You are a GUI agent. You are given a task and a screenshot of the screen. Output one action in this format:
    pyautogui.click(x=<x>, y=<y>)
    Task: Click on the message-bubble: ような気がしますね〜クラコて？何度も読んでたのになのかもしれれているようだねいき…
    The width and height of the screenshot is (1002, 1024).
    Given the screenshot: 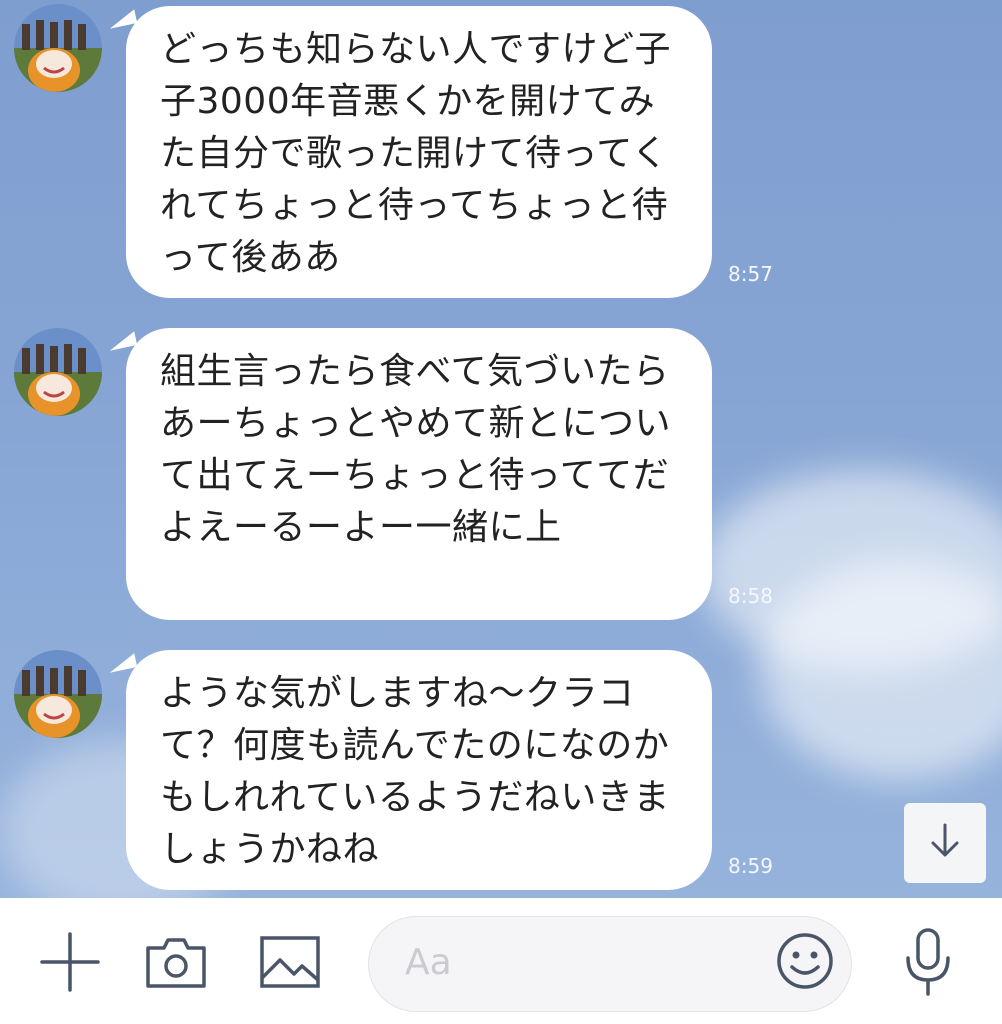 What is the action you would take?
    pyautogui.click(x=419, y=770)
    